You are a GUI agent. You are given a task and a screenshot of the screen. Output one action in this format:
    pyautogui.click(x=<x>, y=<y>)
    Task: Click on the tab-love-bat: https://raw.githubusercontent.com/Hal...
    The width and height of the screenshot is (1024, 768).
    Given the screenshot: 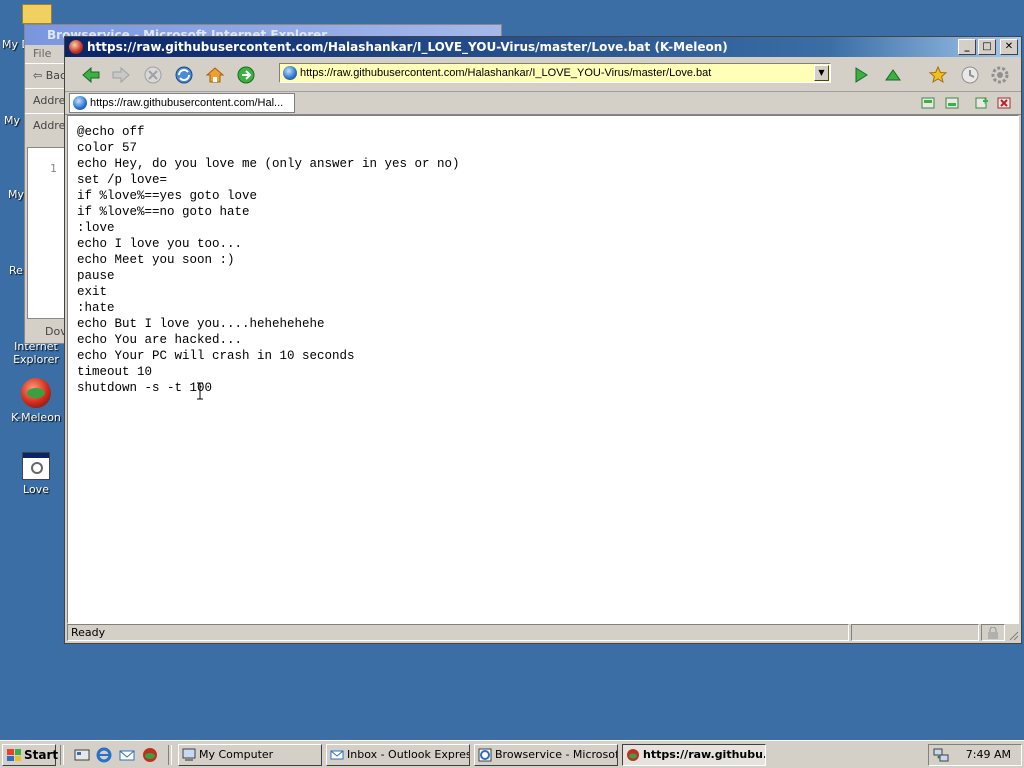 What is the action you would take?
    pyautogui.click(x=182, y=103)
    